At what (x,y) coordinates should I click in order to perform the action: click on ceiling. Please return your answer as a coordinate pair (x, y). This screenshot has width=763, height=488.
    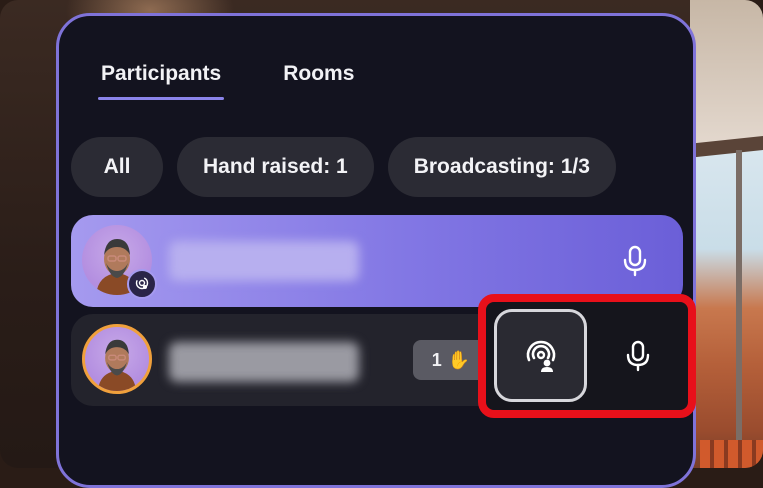
    Looking at the image, I should click on (726, 75).